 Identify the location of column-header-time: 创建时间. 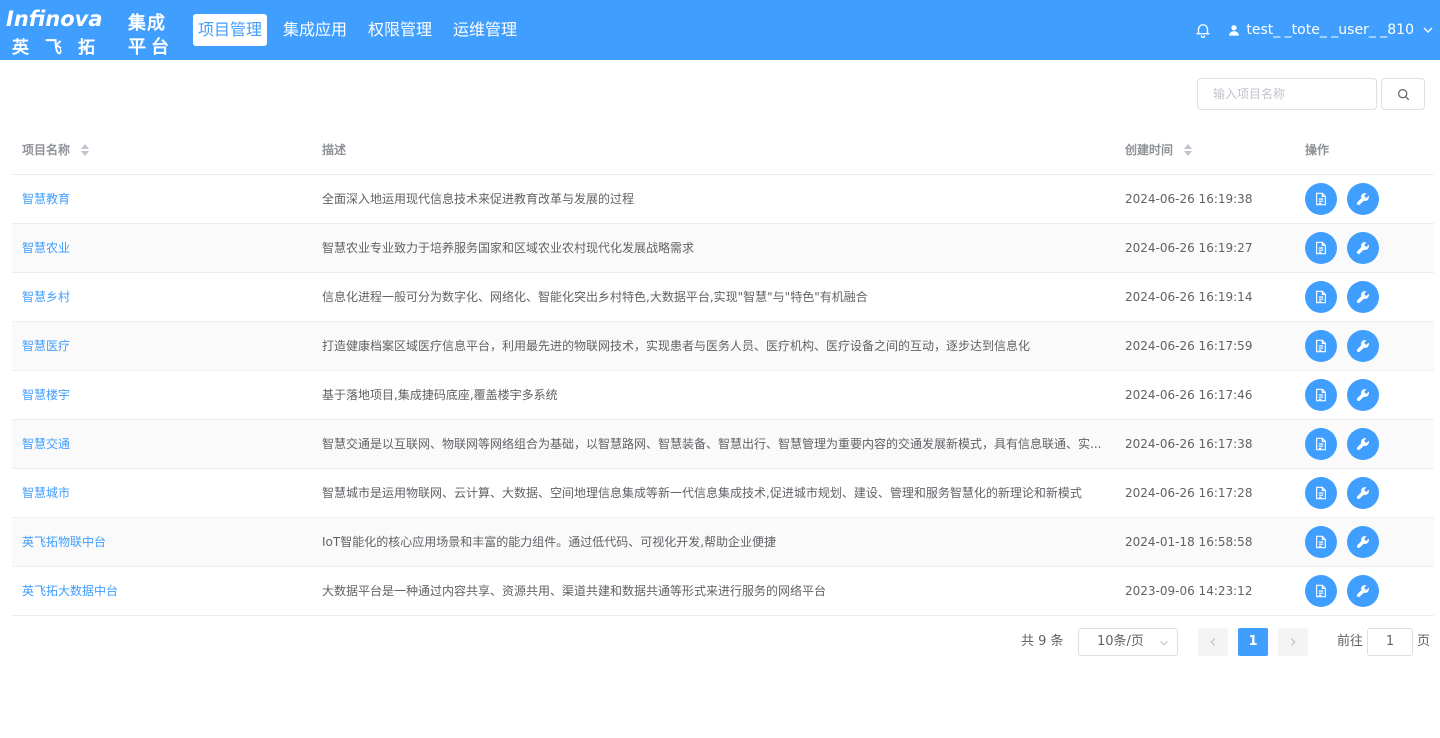
(1159, 150).